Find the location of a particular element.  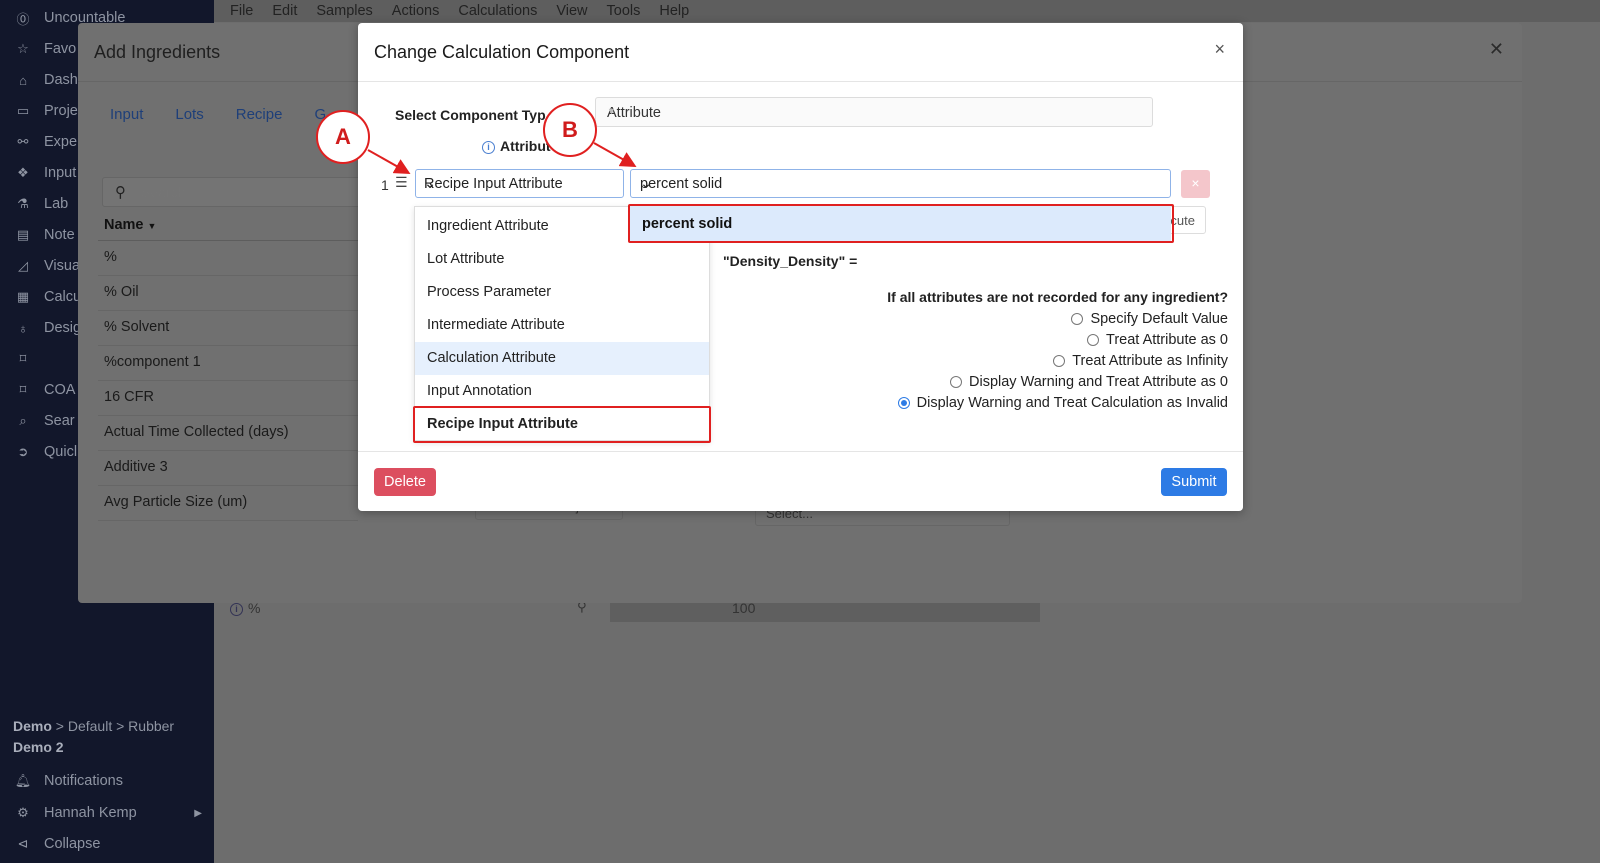

sidebar-item-label: Visua is located at coordinates (62, 266).